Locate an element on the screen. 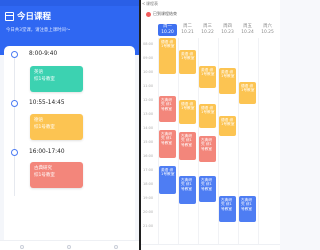 Image resolution: width=320 pixels, height=250 pixels. day-date: 10.25 is located at coordinates (267, 32).